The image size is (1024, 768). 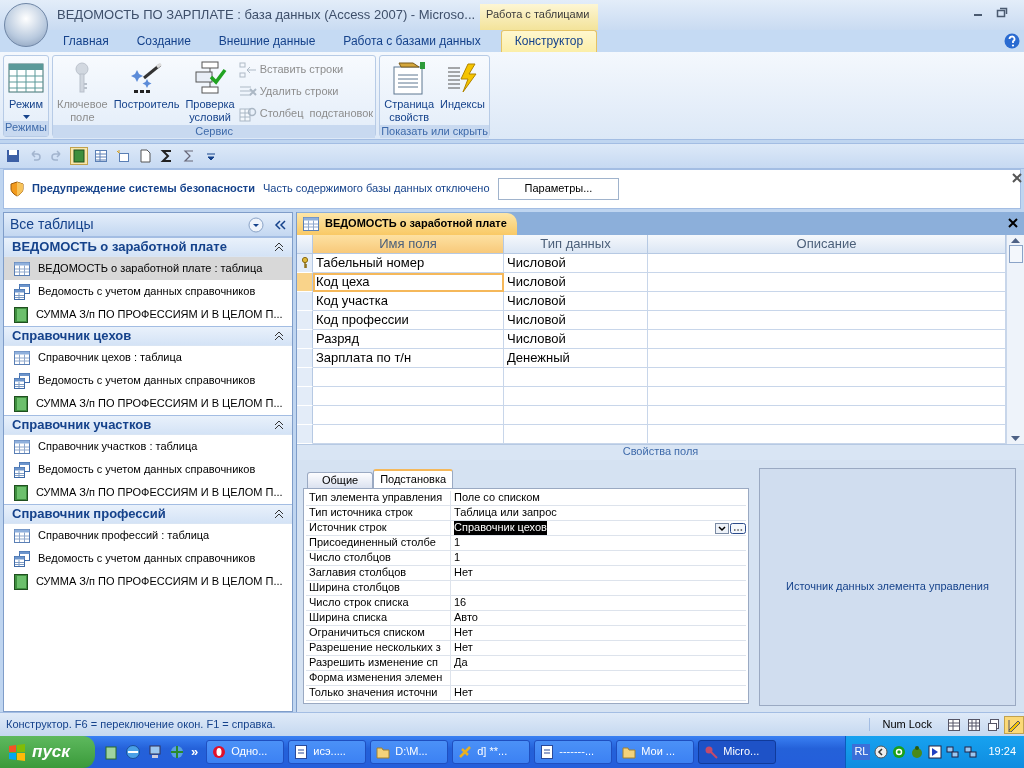 I want to click on ribbon-tab: Создание, so click(x=163, y=41).